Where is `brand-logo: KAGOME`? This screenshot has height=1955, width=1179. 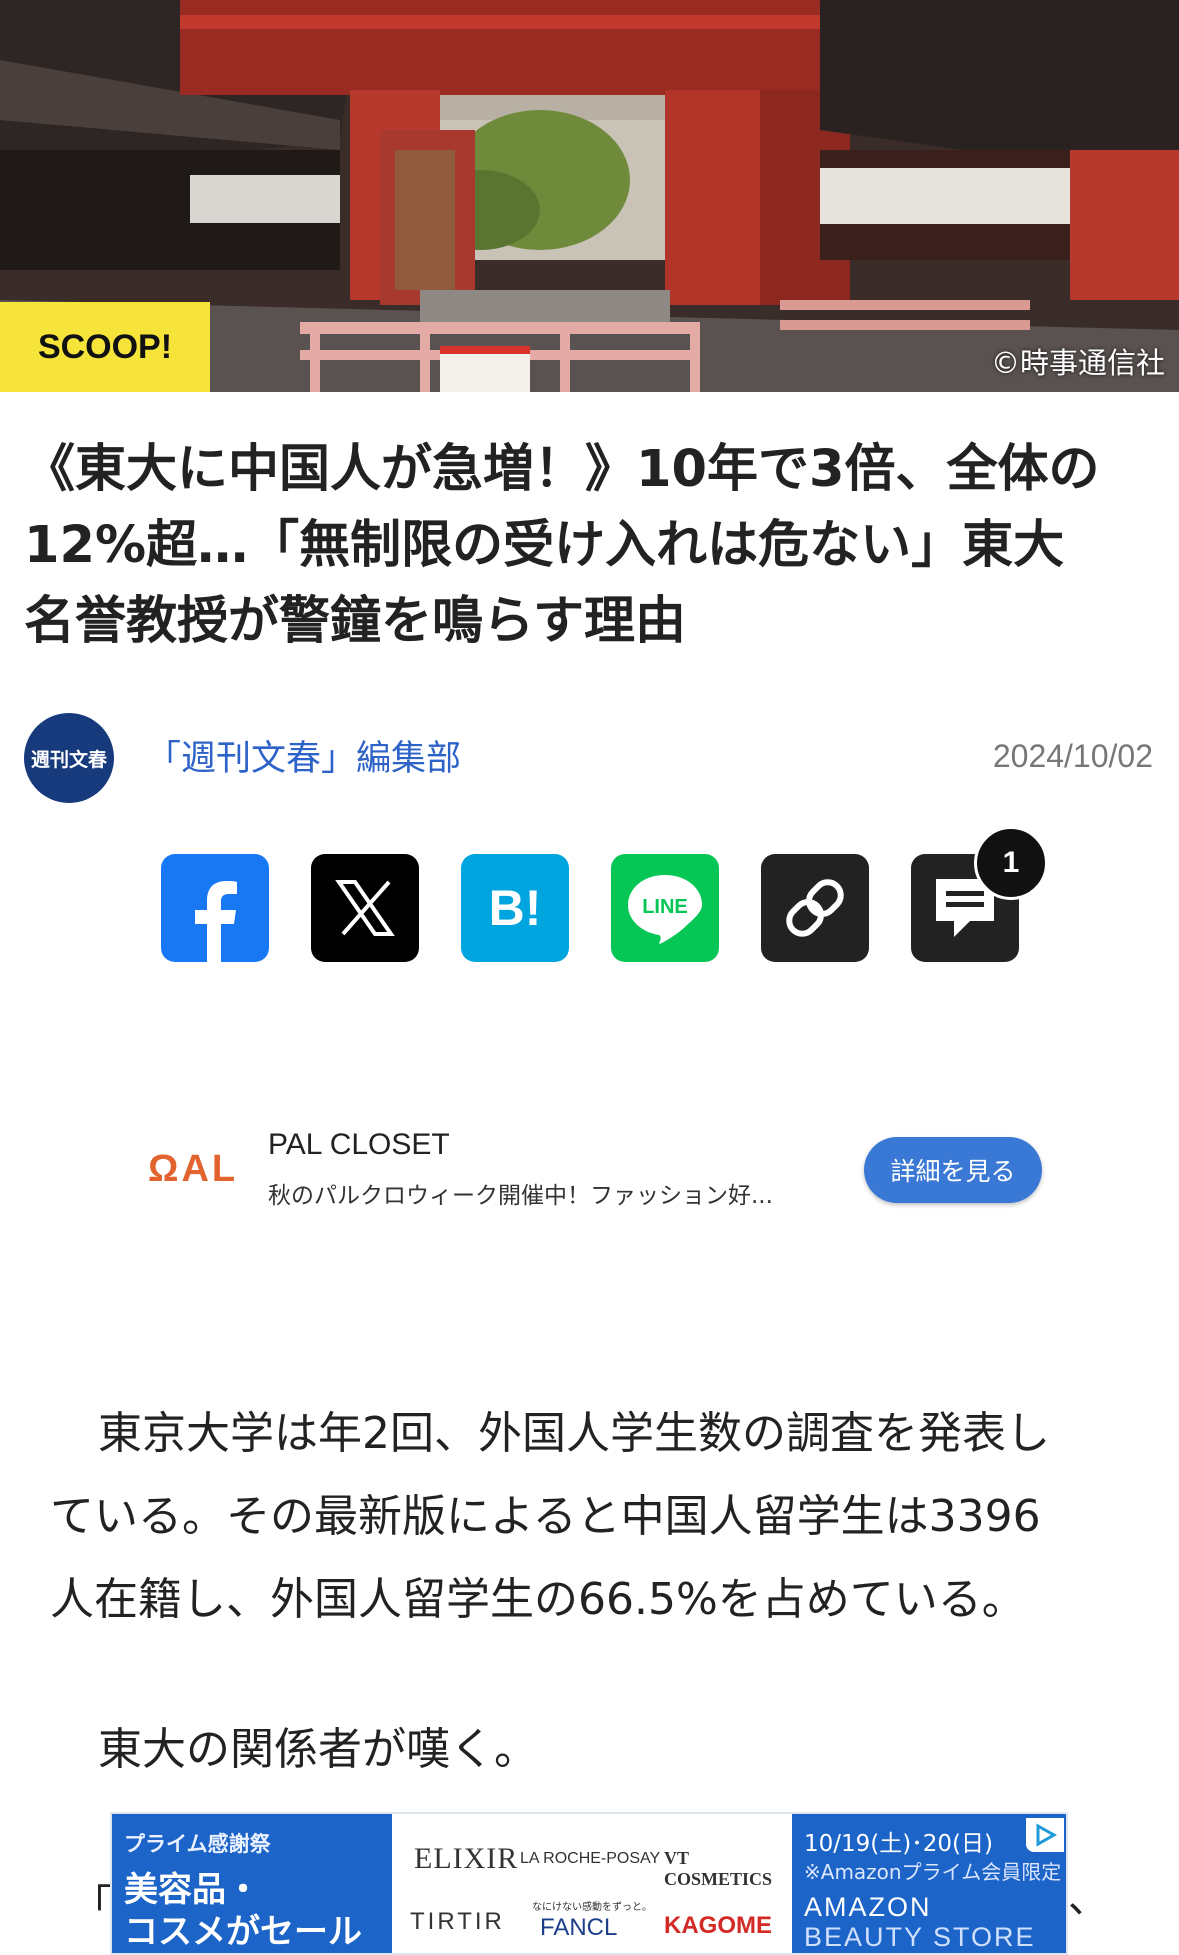 brand-logo: KAGOME is located at coordinates (718, 1925).